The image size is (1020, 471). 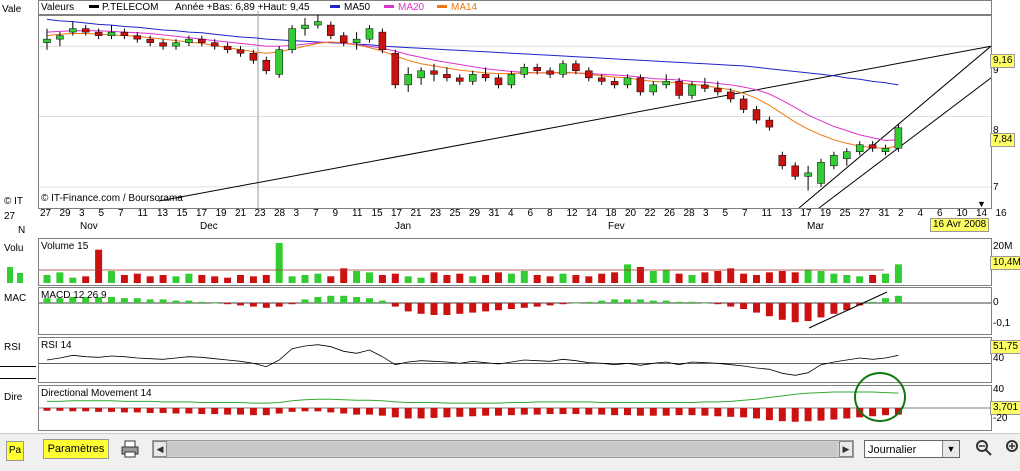 What do you see at coordinates (94, 6) in the screenshot?
I see `symbol-swatch` at bounding box center [94, 6].